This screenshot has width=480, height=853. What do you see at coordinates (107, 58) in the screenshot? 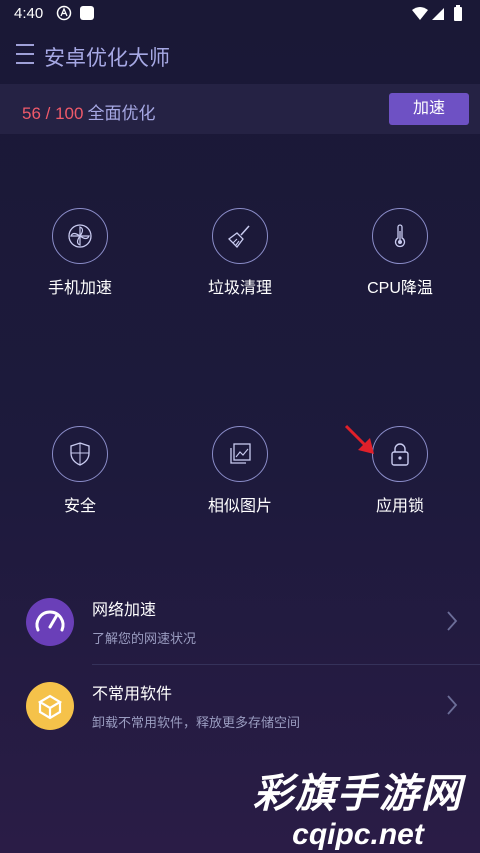
I see `app-title: 安卓优化大师` at bounding box center [107, 58].